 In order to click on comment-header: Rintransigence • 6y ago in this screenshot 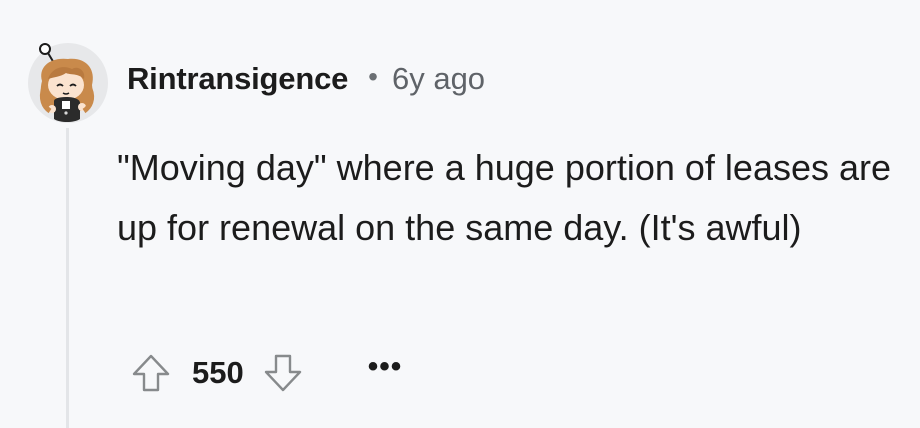, I will do `click(306, 79)`.